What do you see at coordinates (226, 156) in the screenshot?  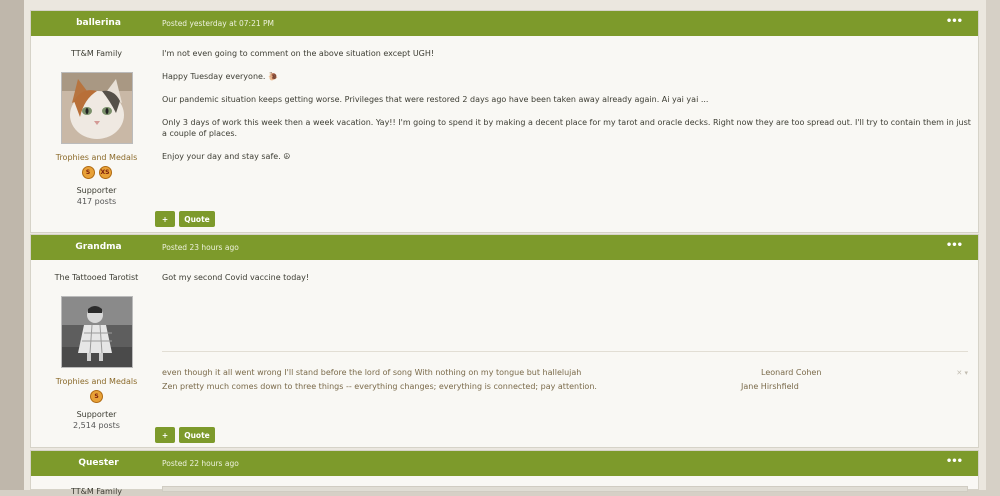 I see `post-paragraph: Enjoy your day and stay safe. ☮` at bounding box center [226, 156].